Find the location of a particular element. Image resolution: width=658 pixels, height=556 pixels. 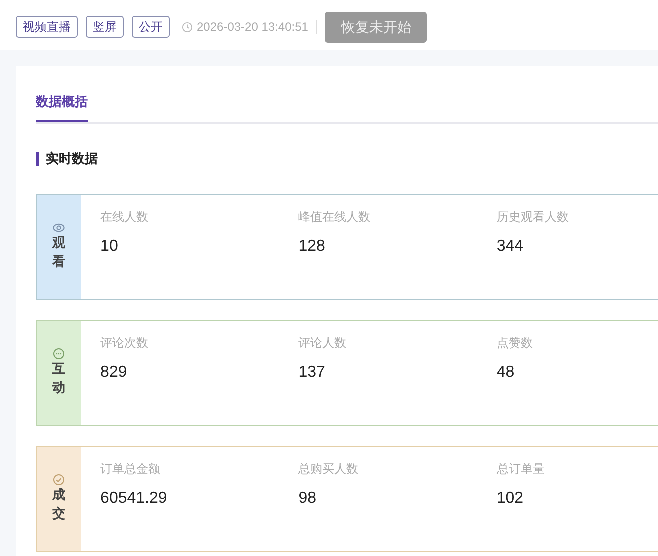

category-label: 成交 is located at coordinates (59, 504).